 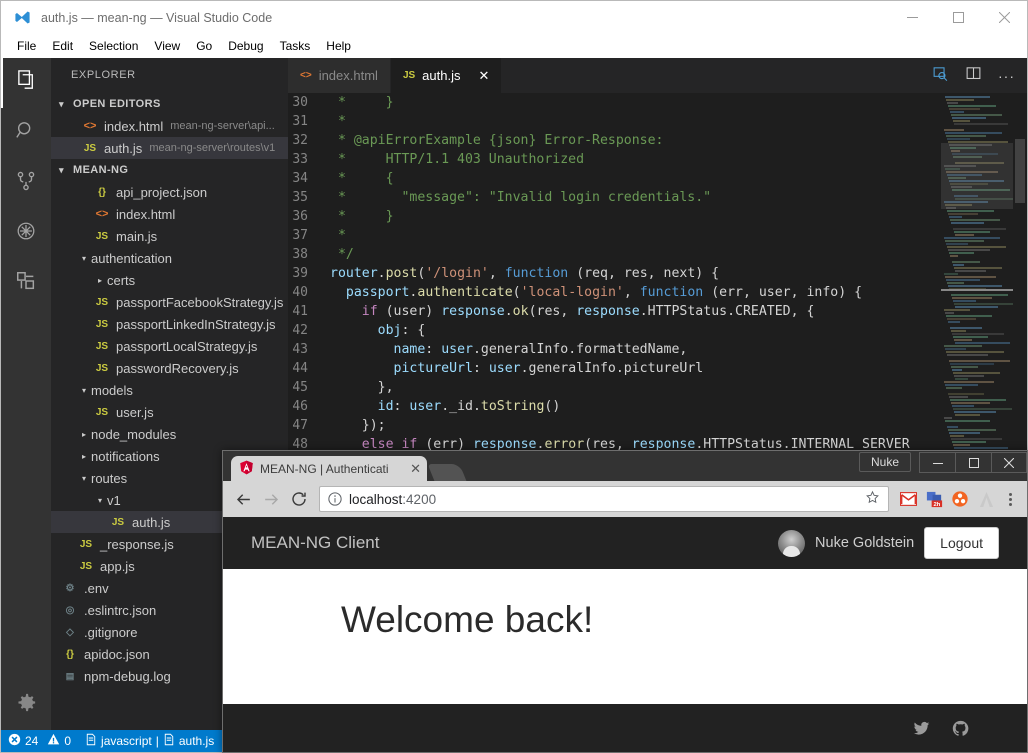 What do you see at coordinates (614, 159) in the screenshot?
I see `code-line: 33 * HTTP/1.1 403 Unauthorized` at bounding box center [614, 159].